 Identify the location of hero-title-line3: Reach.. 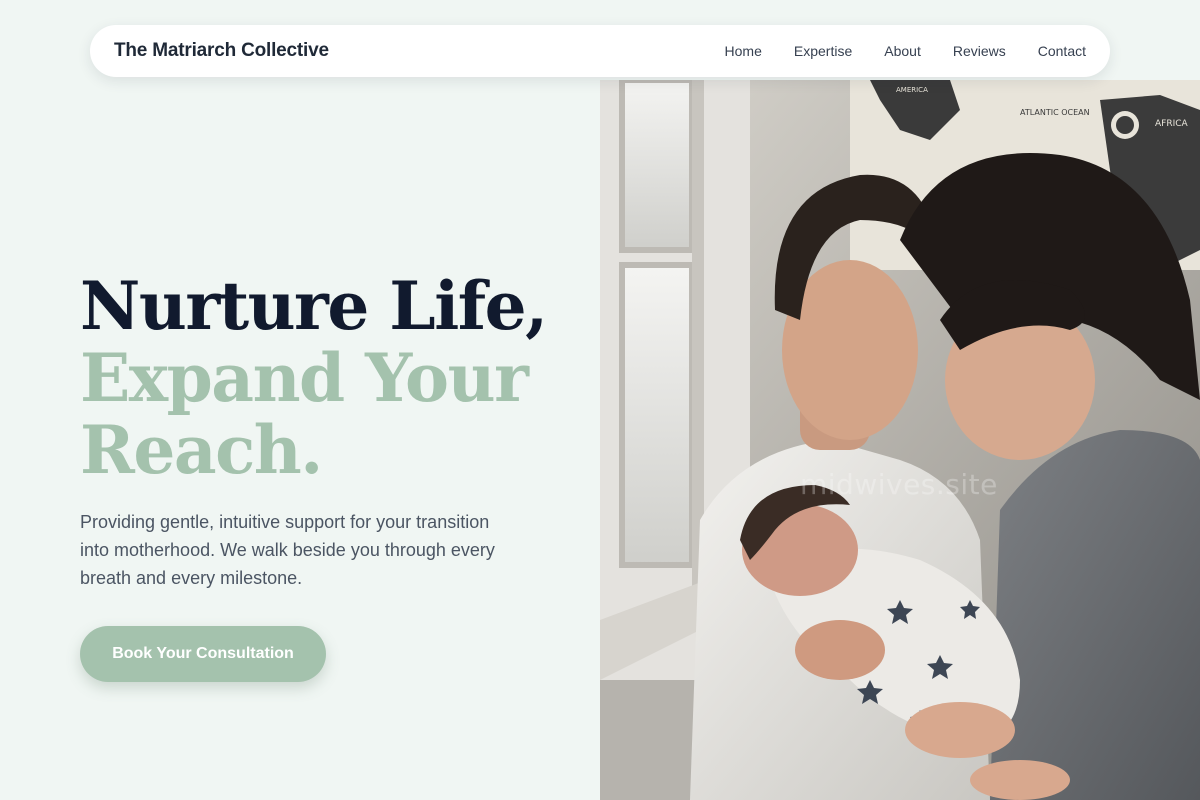
(201, 450).